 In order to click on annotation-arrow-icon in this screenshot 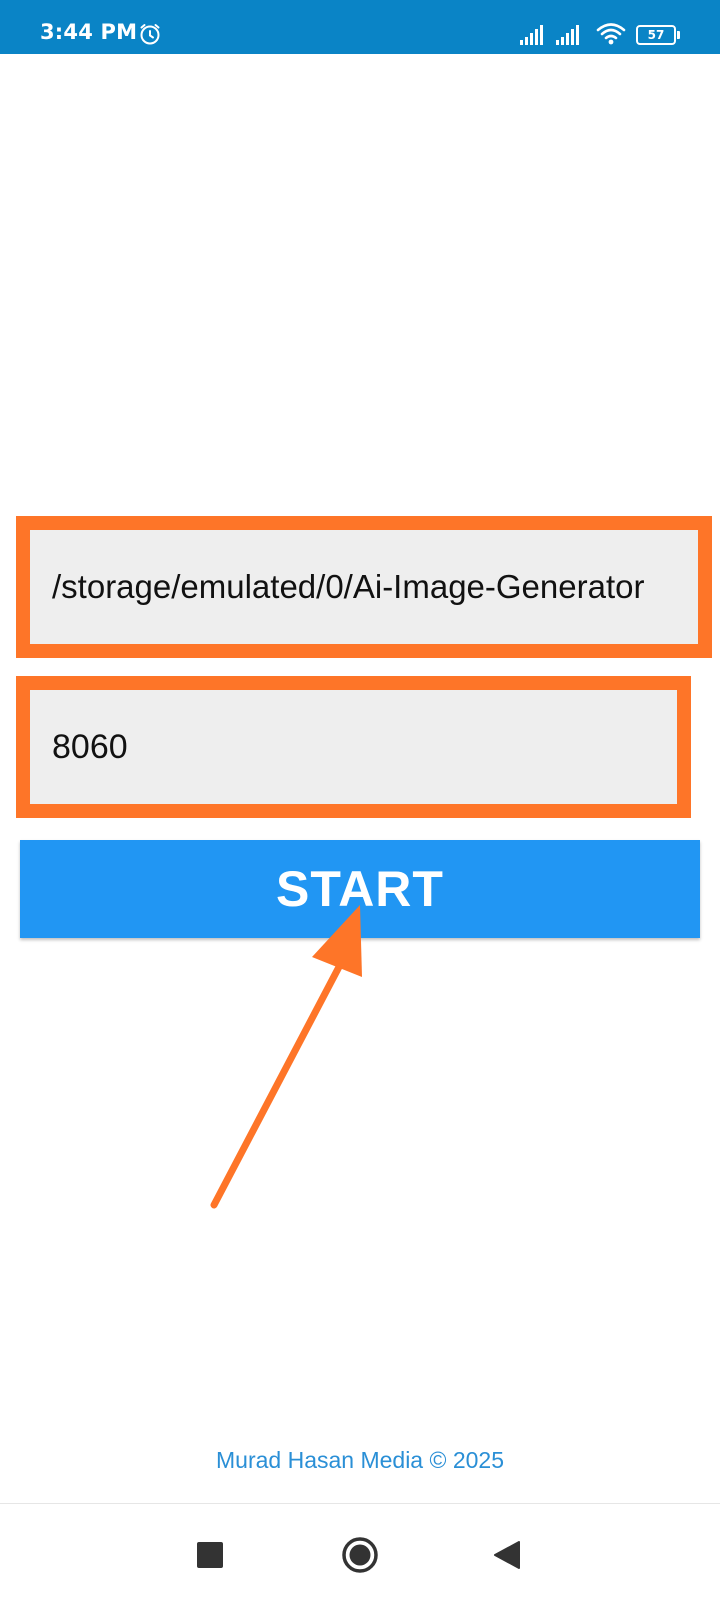, I will do `click(286, 1057)`.